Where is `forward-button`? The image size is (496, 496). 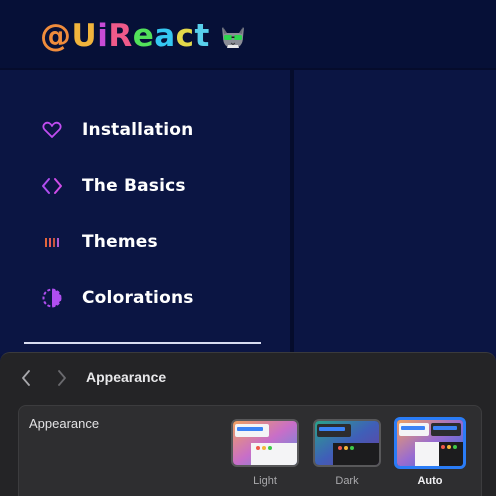
forward-button is located at coordinates (62, 378).